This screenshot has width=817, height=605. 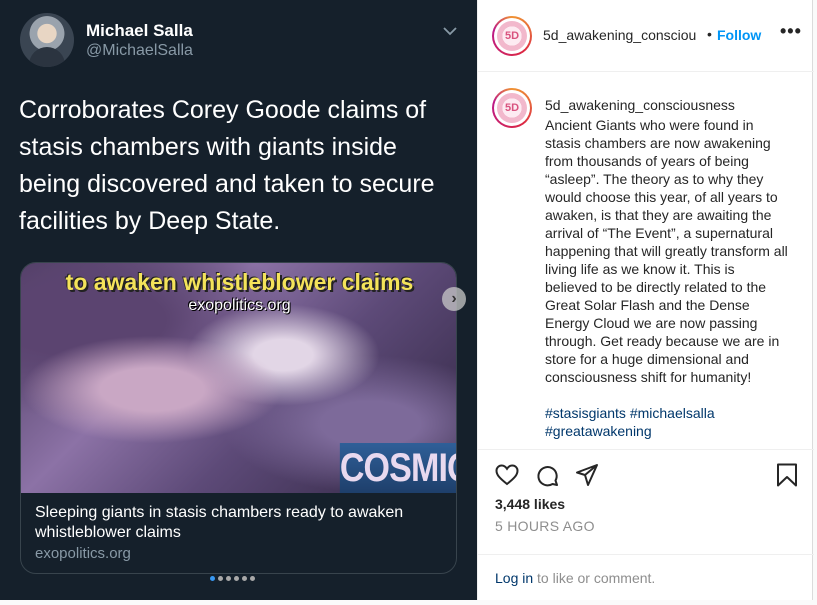 What do you see at coordinates (397, 468) in the screenshot?
I see `cosmic-logo: COSMIC` at bounding box center [397, 468].